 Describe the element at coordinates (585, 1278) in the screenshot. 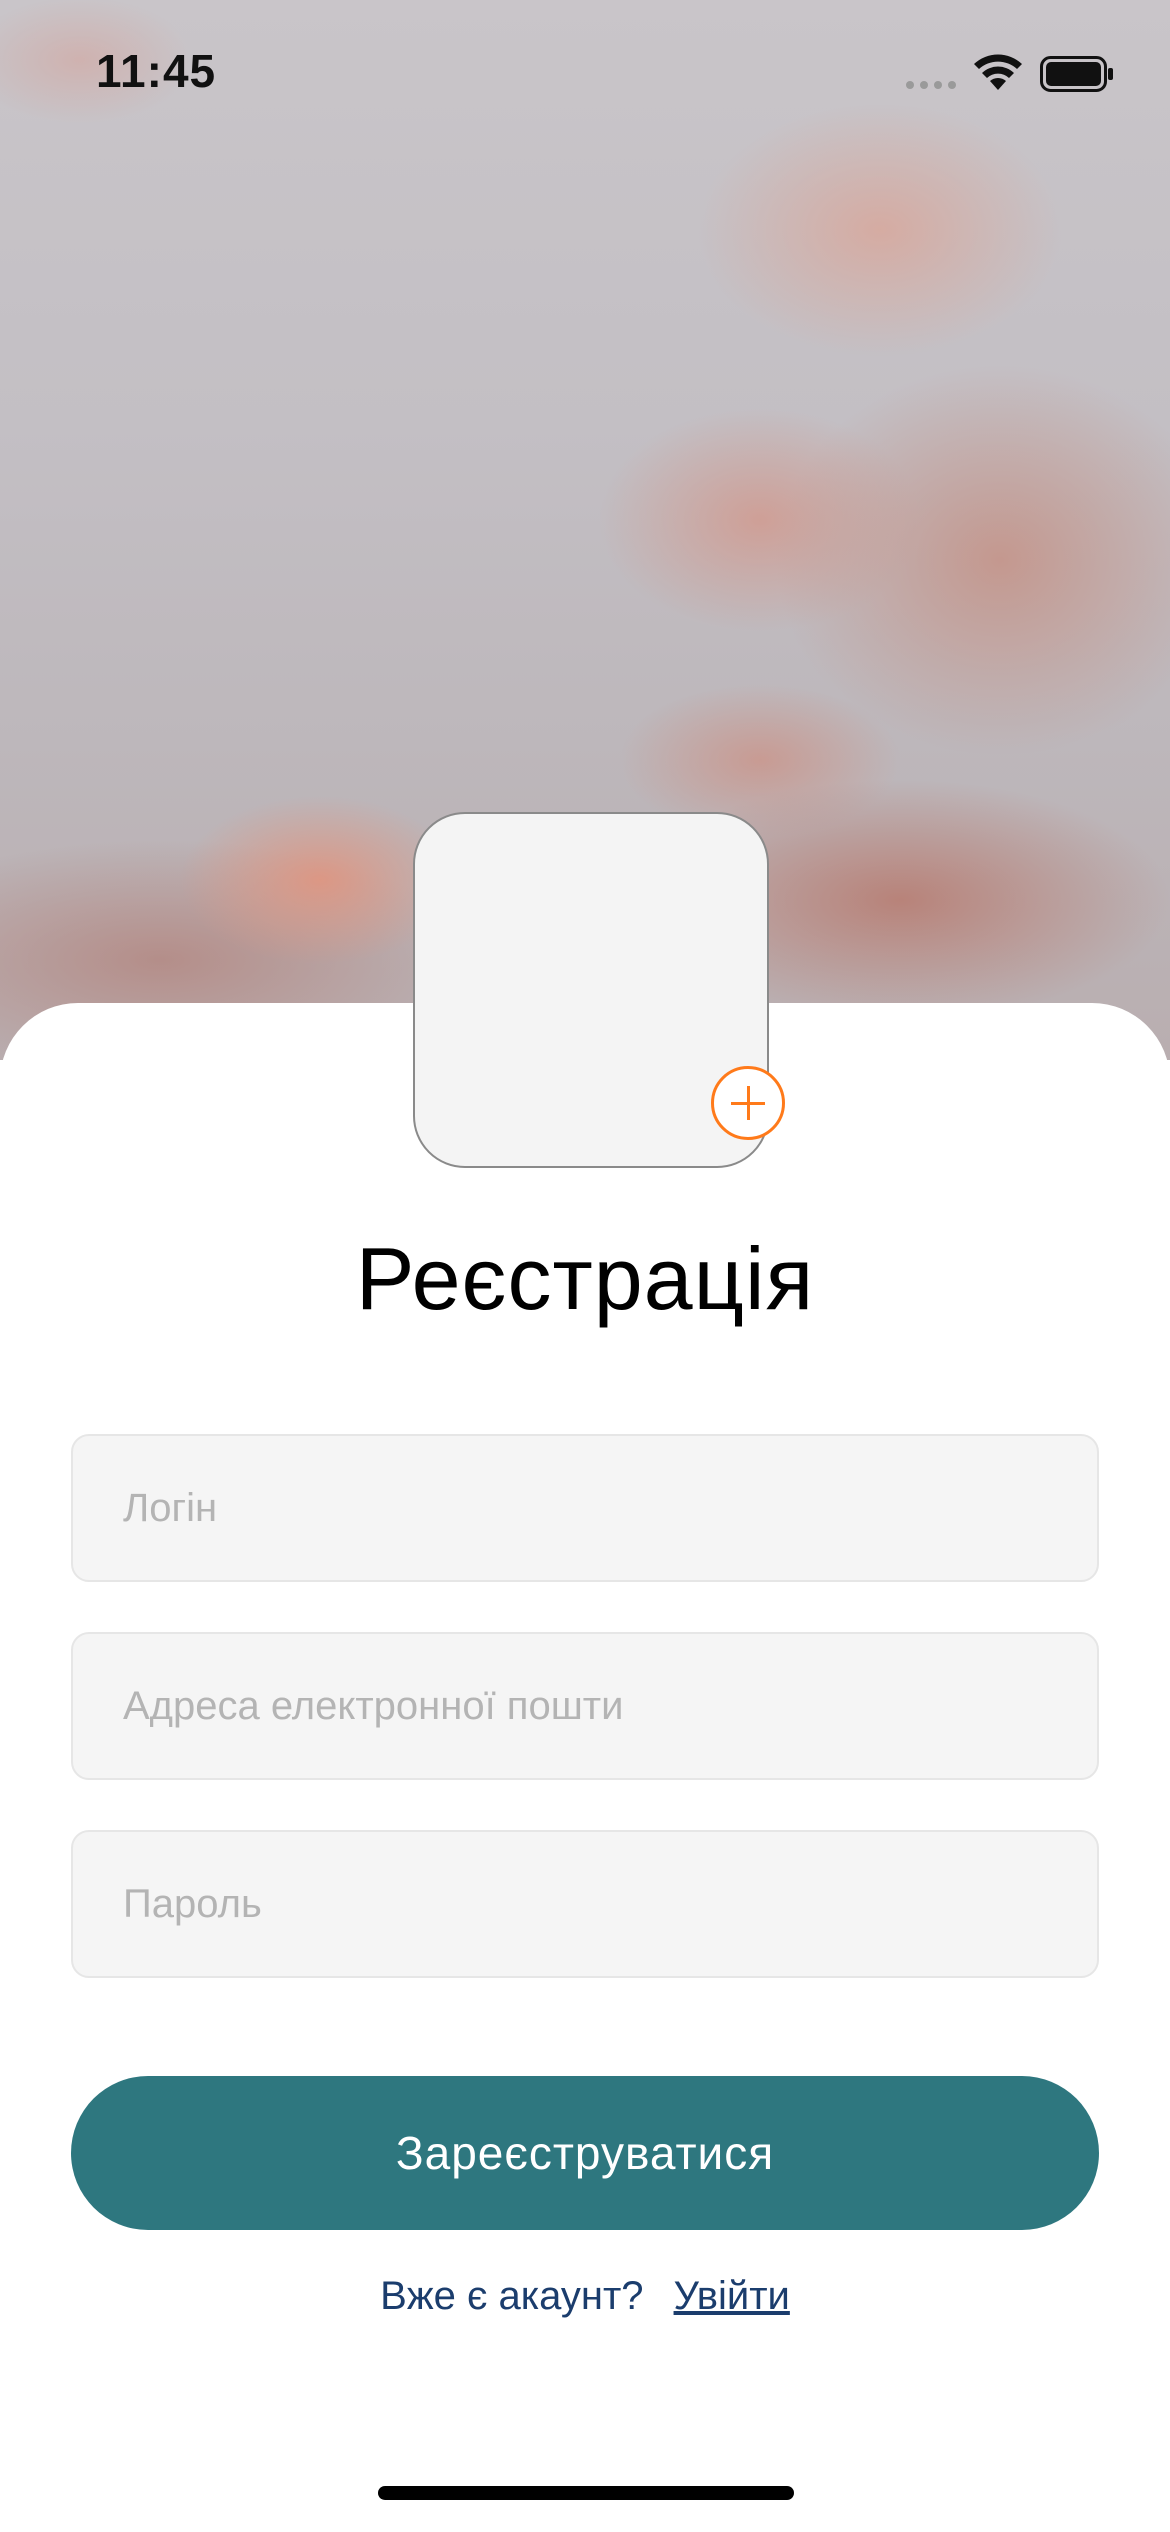

I see `page-title: Реєстрація` at that location.